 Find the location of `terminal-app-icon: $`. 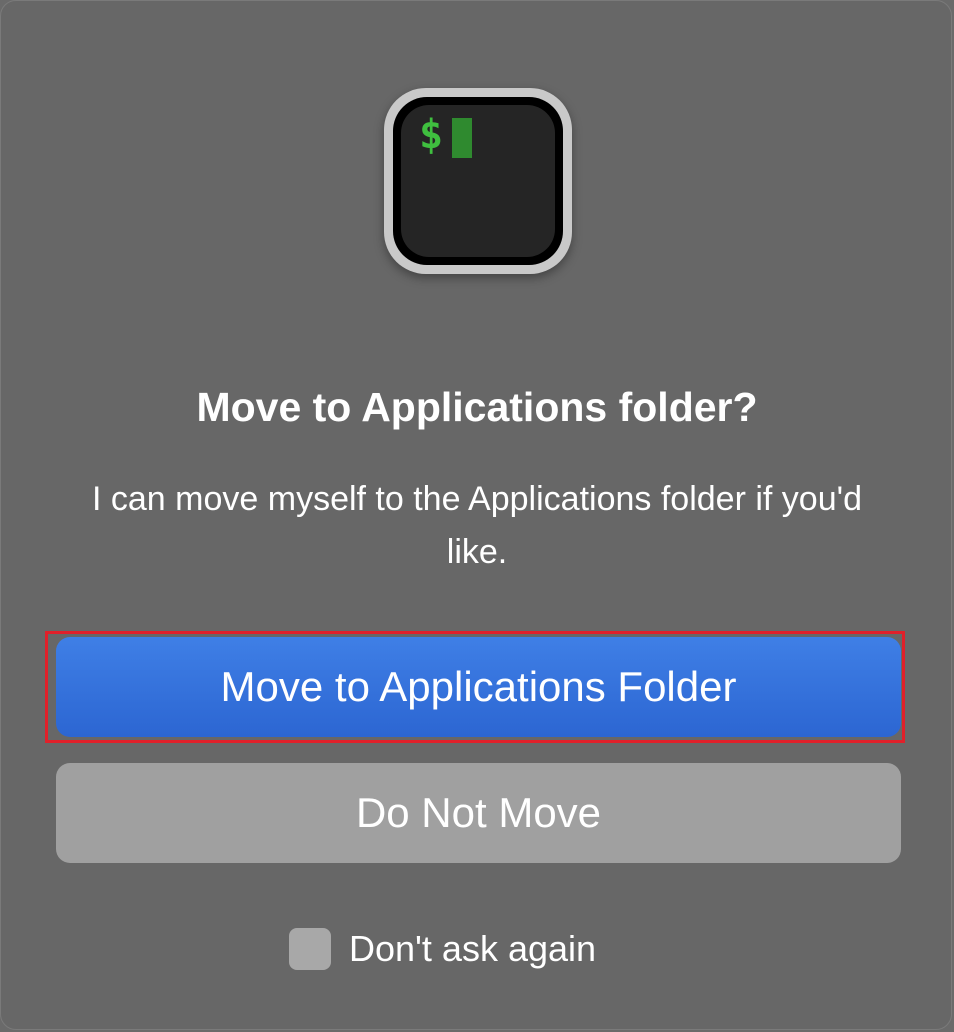

terminal-app-icon: $ is located at coordinates (478, 181).